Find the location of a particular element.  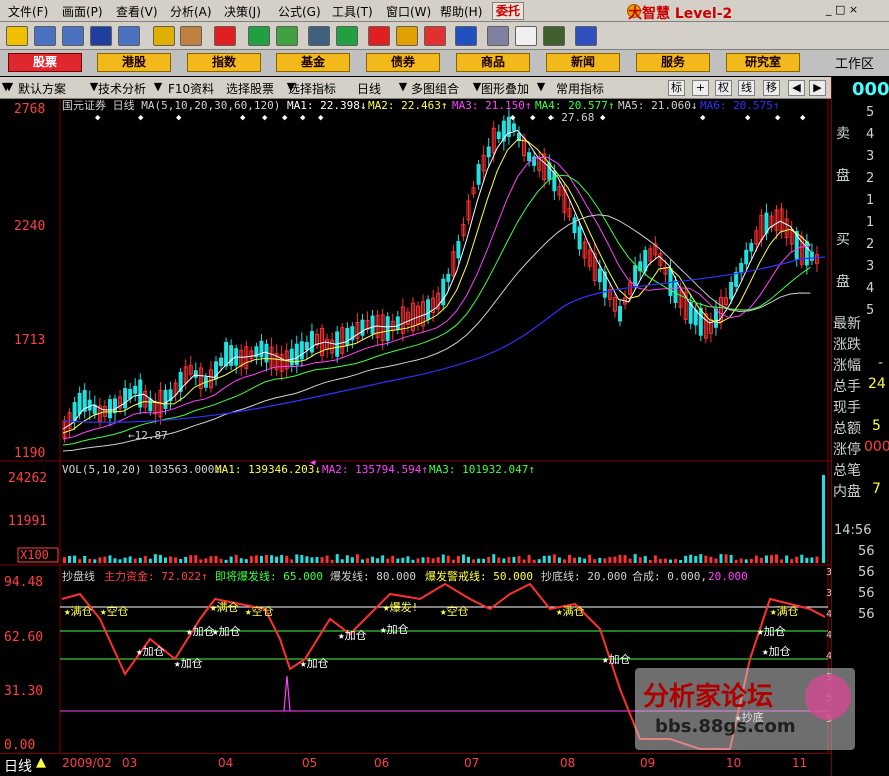

subbar-2: F10资料 is located at coordinates (191, 88).